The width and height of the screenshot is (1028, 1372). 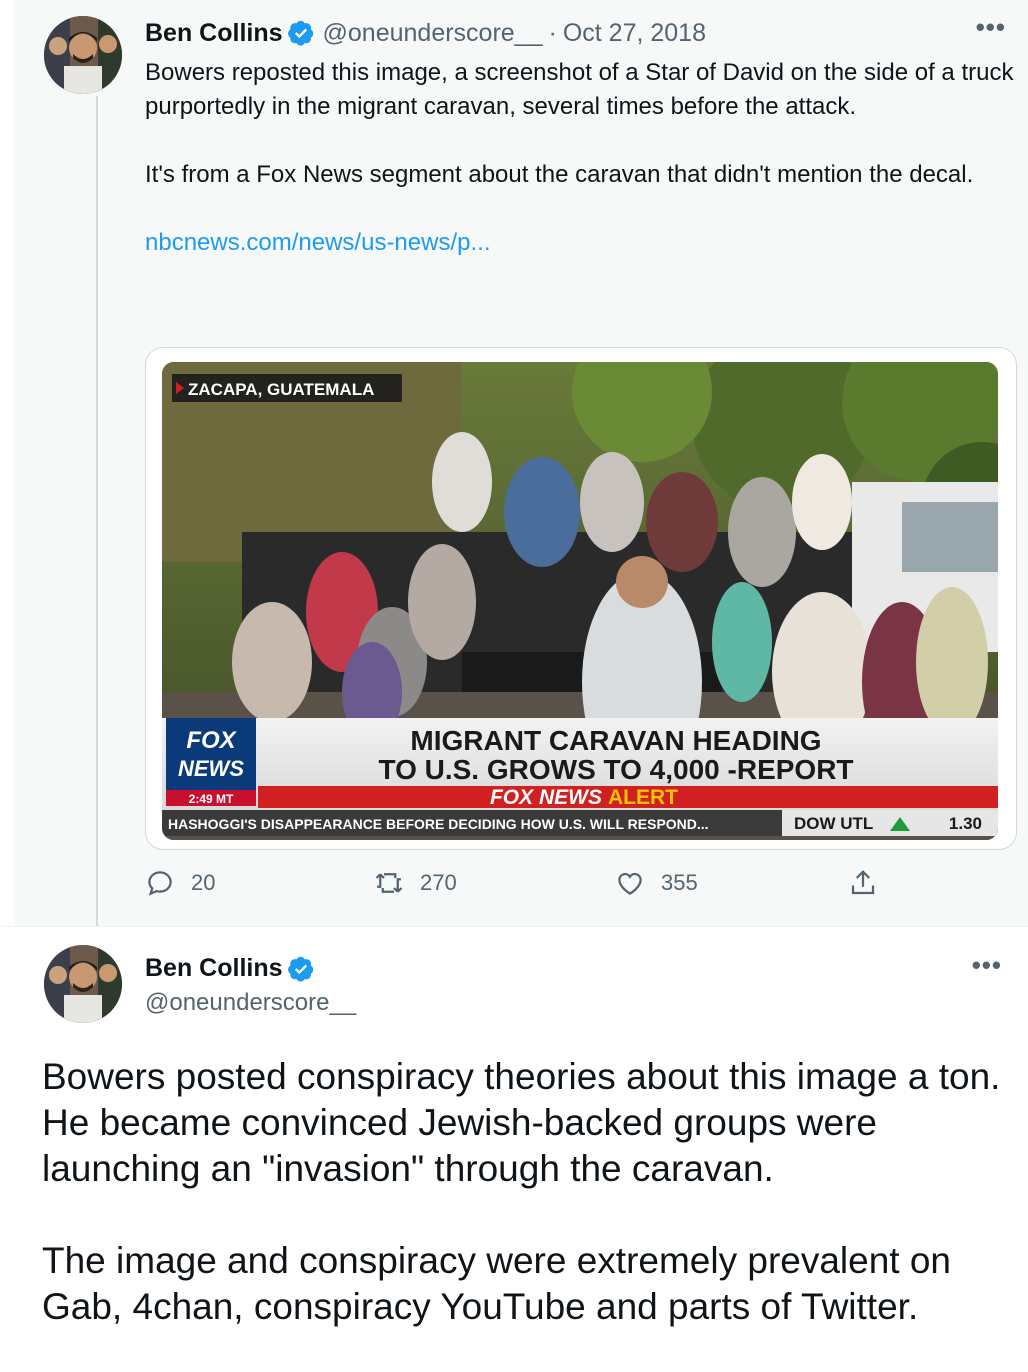 What do you see at coordinates (250, 985) in the screenshot?
I see `tweet-header: Ben Collins @oneunderscore__` at bounding box center [250, 985].